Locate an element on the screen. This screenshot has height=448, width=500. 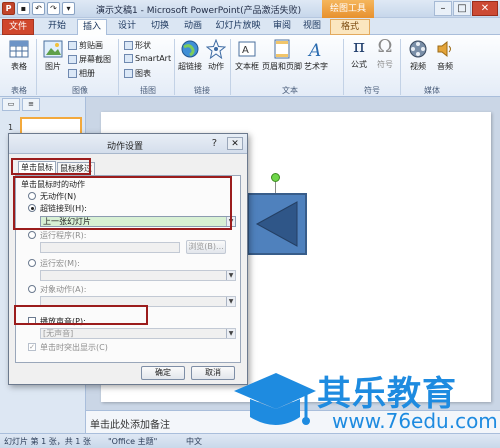
drawing-tools-context-label: 绘图工具 is located at coordinates (348, 9).